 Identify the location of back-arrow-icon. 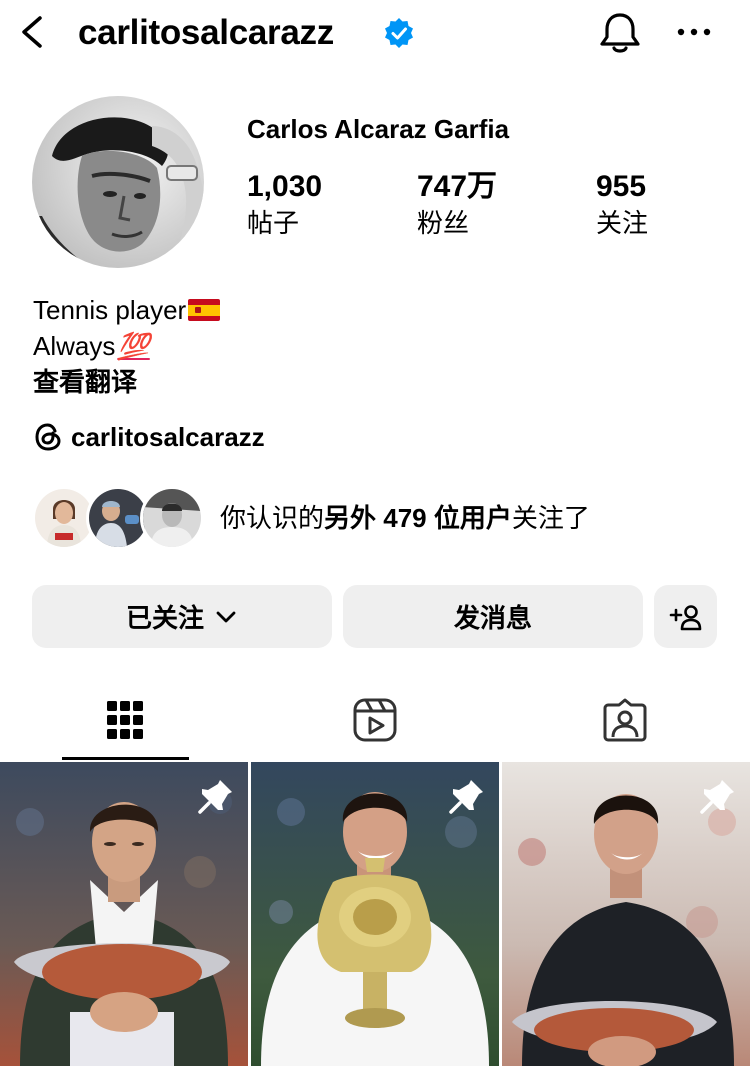
(32, 32).